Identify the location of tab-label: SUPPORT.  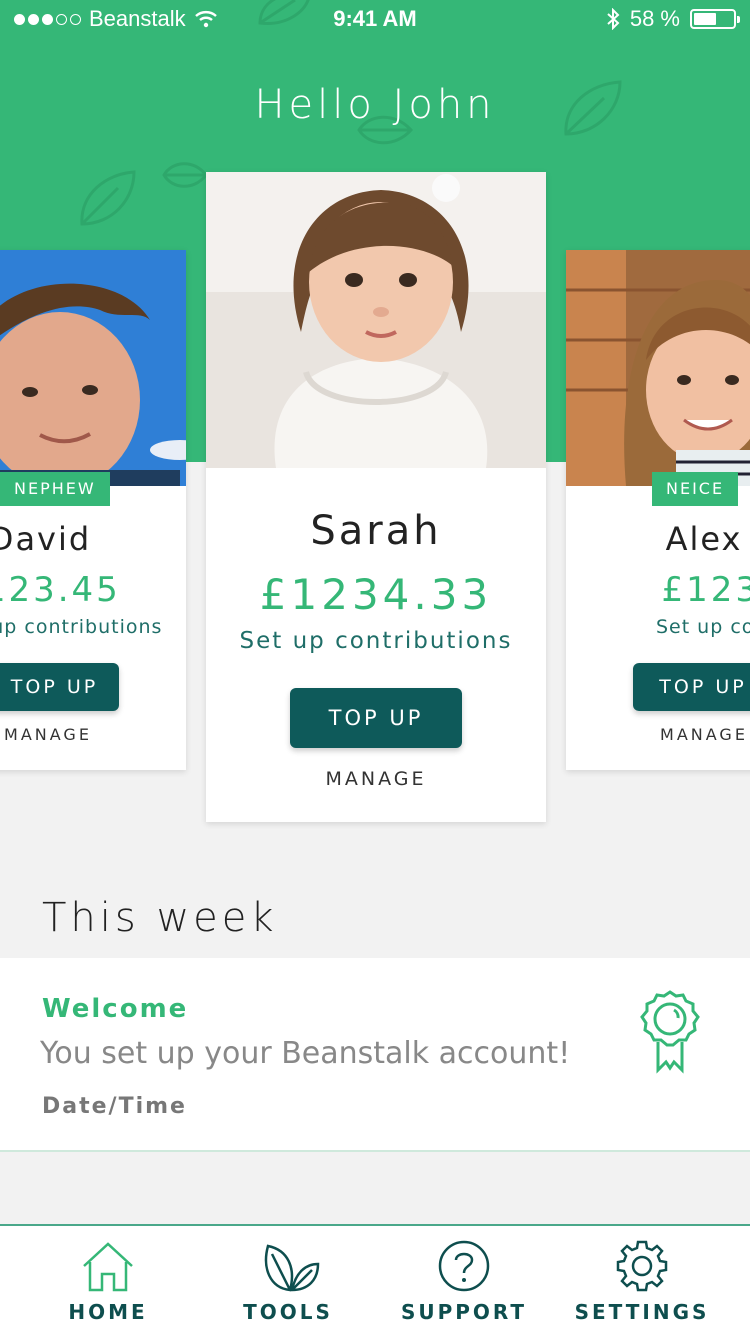
(464, 1312).